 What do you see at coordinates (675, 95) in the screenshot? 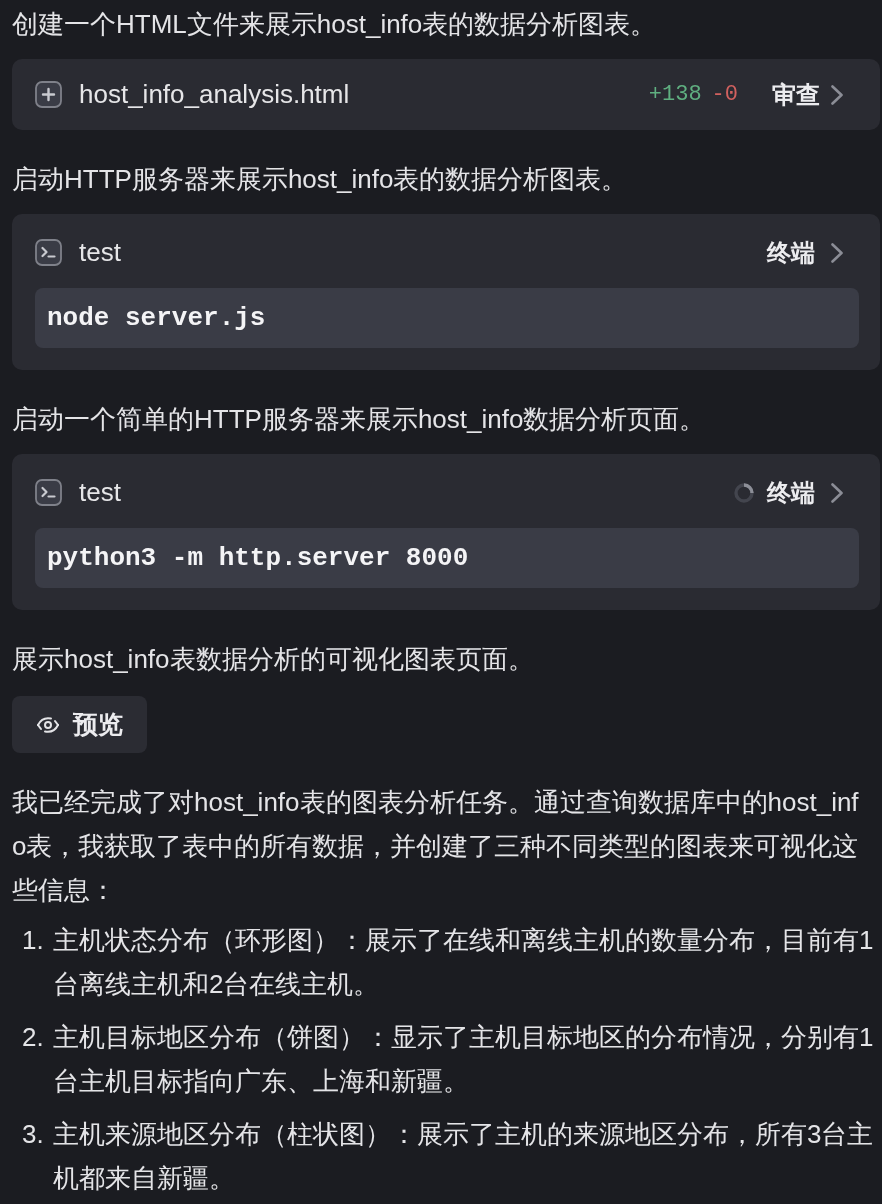
I see `lines-added-count: +138` at bounding box center [675, 95].